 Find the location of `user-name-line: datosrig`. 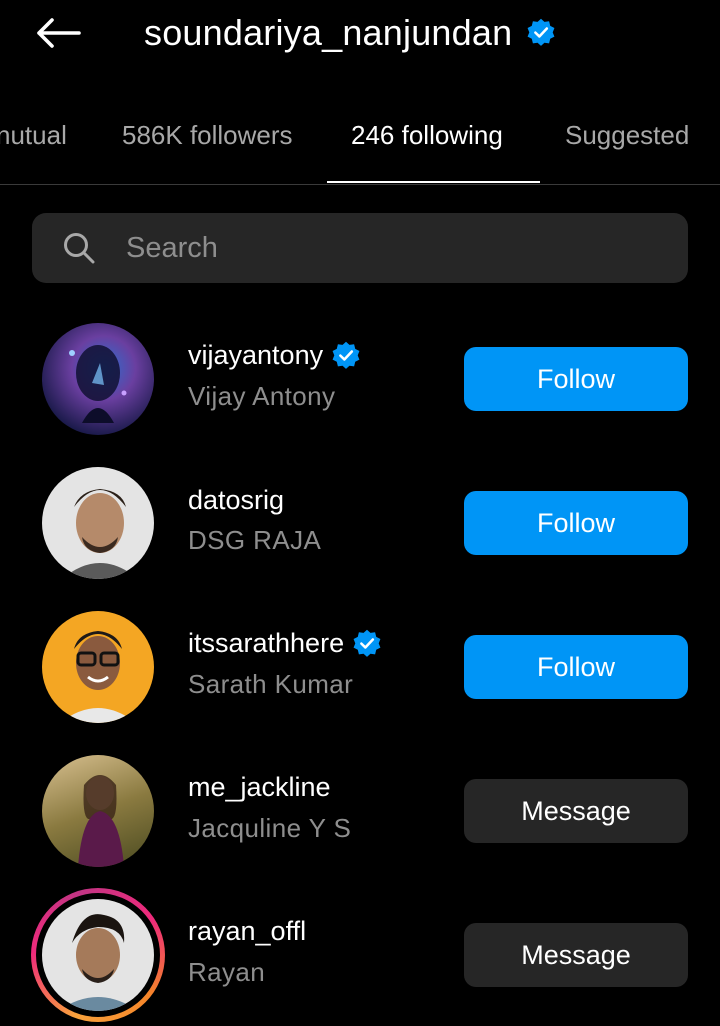

user-name-line: datosrig is located at coordinates (236, 500).